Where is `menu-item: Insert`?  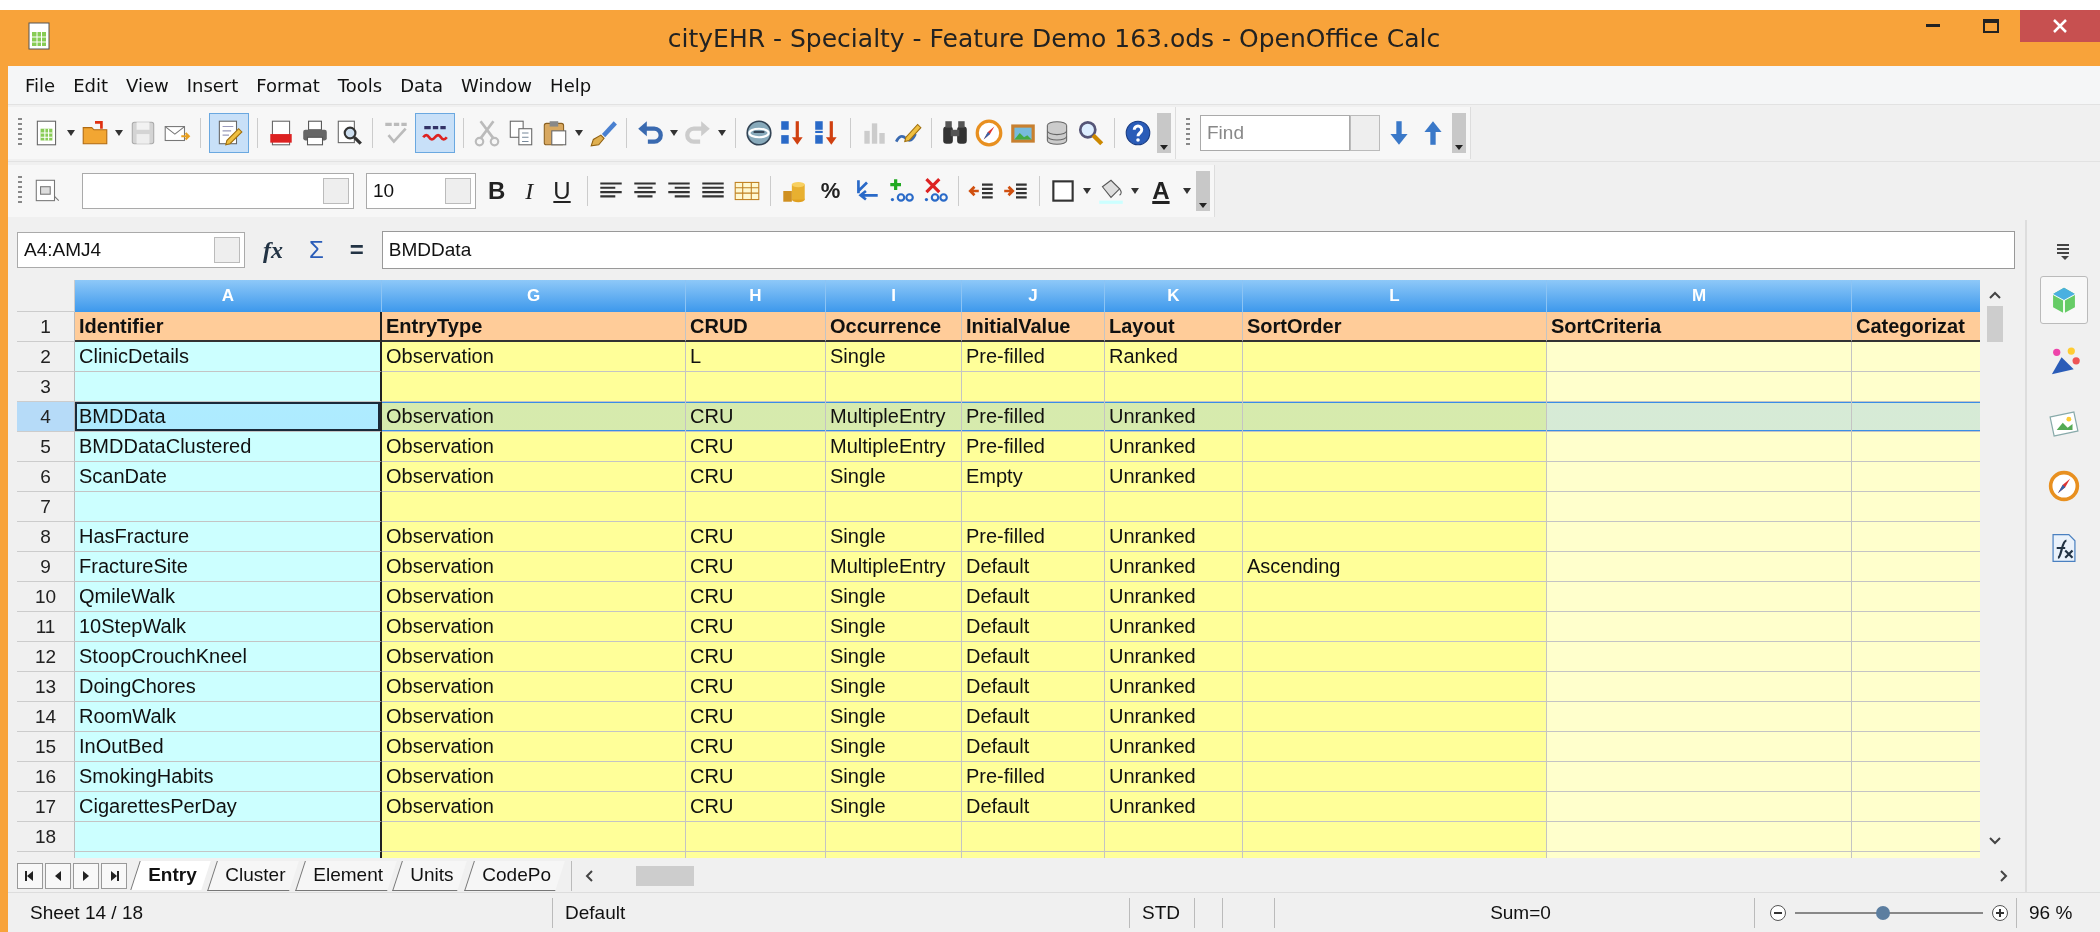 menu-item: Insert is located at coordinates (214, 85).